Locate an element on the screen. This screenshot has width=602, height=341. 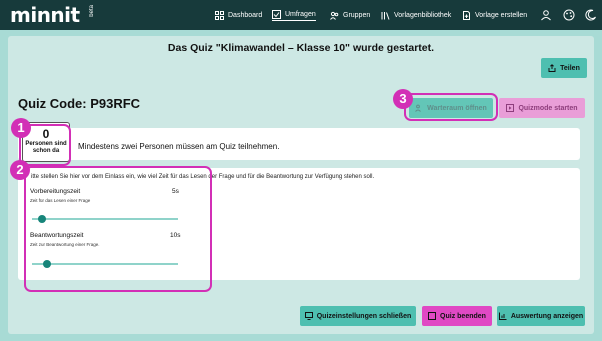
end-quiz-button: Quiz beenden is located at coordinates (457, 316).